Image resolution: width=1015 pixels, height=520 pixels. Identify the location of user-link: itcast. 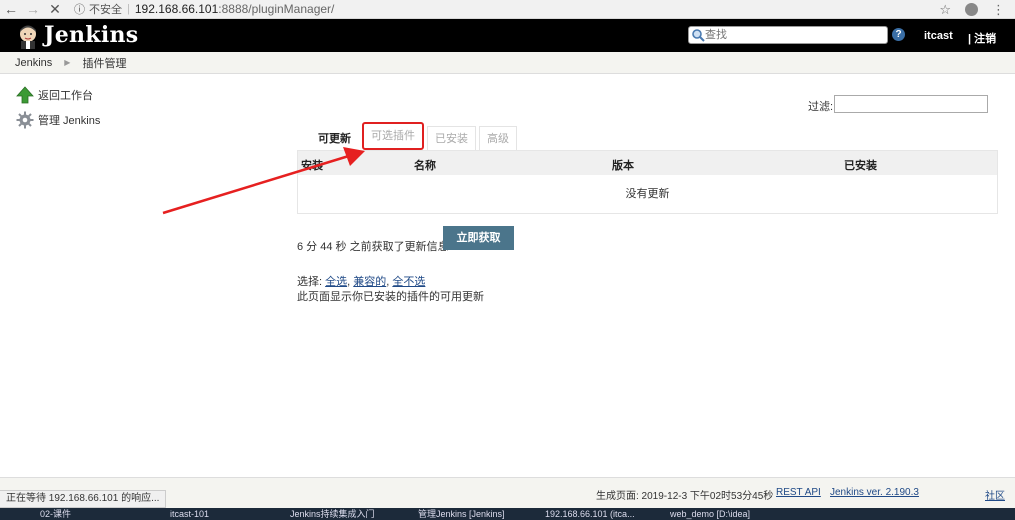
(938, 36).